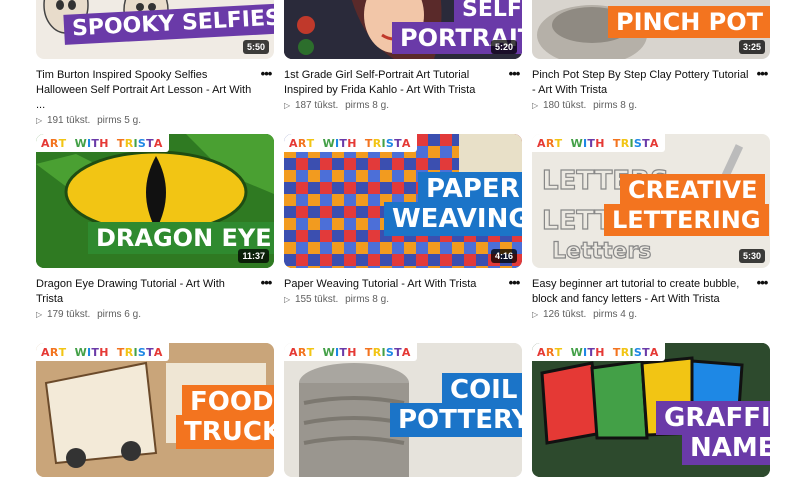  Describe the element at coordinates (615, 314) in the screenshot. I see `upload-age: pirms 4 g.` at that location.